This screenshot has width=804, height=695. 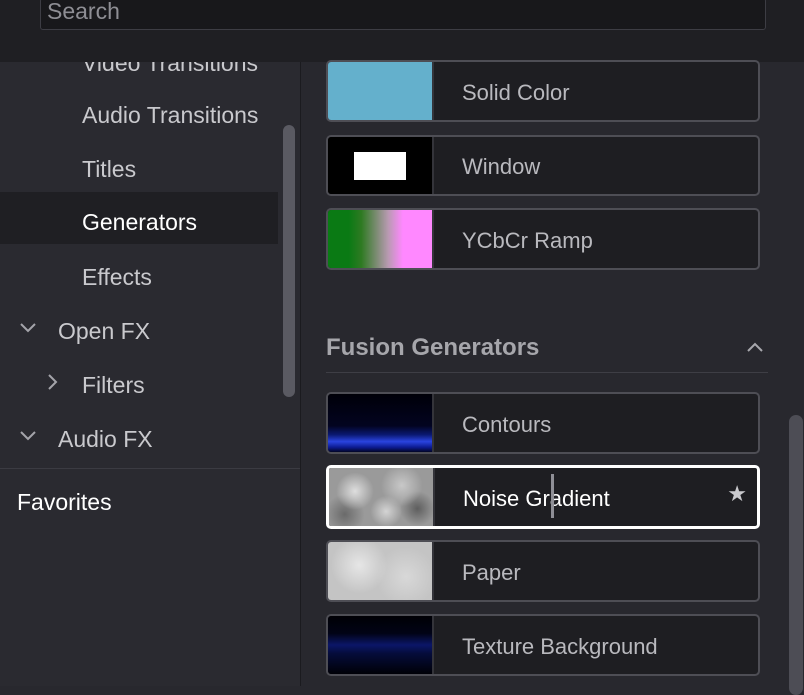 What do you see at coordinates (755, 347) in the screenshot?
I see `chevron-up-icon` at bounding box center [755, 347].